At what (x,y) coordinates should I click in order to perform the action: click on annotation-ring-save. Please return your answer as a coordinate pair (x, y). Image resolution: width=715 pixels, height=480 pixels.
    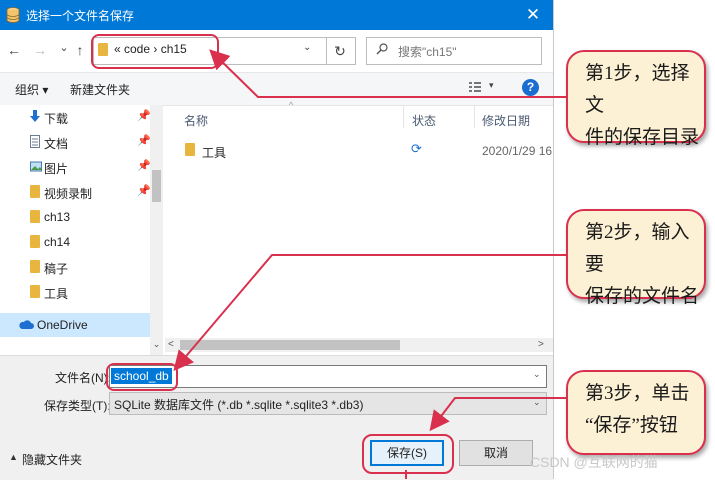
    Looking at the image, I should click on (408, 454).